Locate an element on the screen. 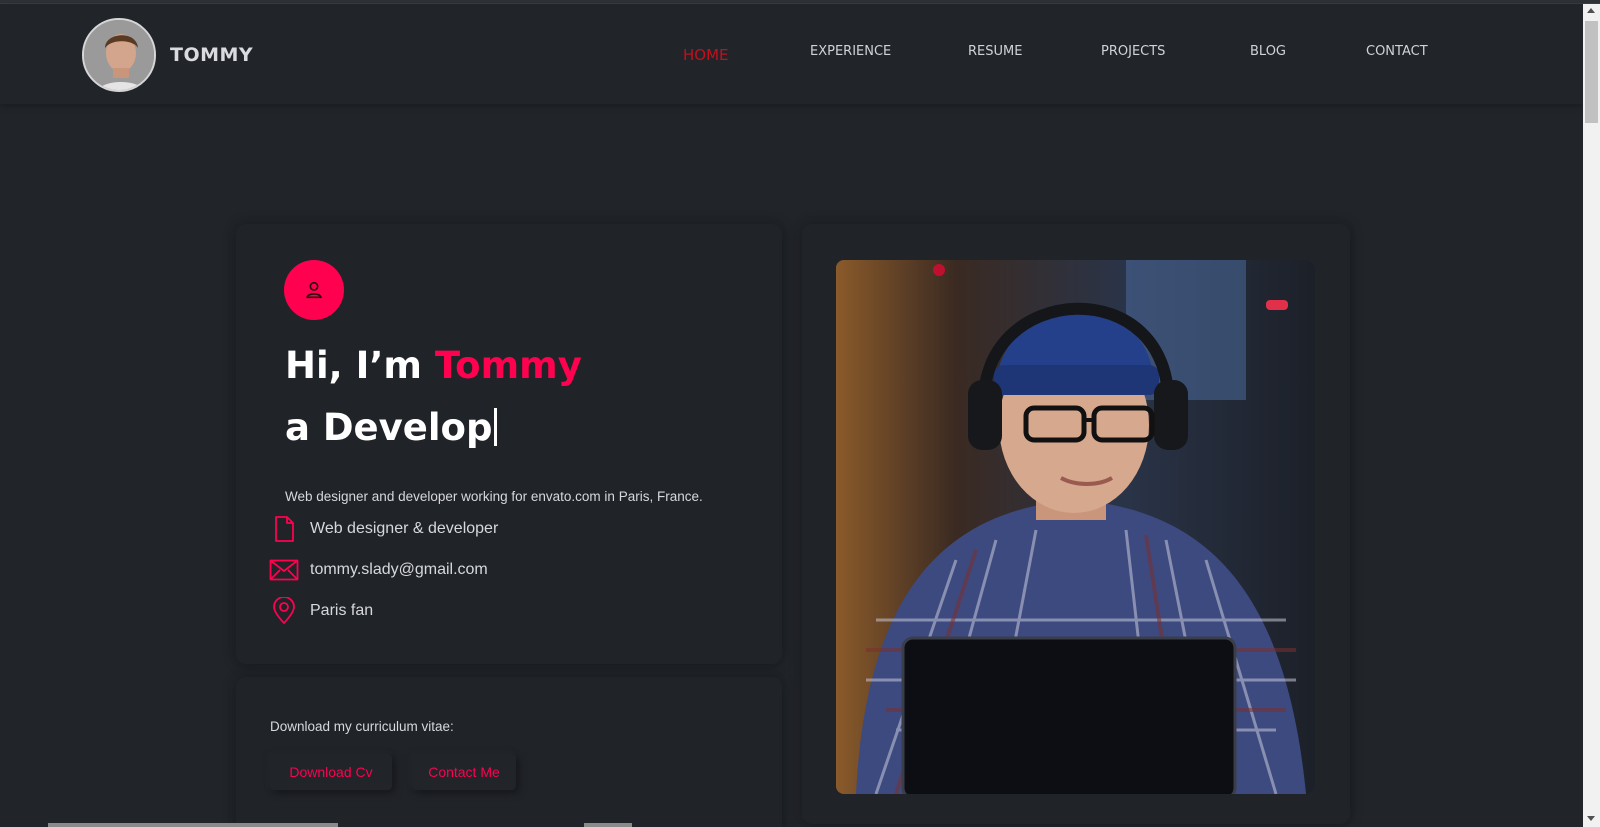  bottom-scroll-indicator is located at coordinates (193, 825).